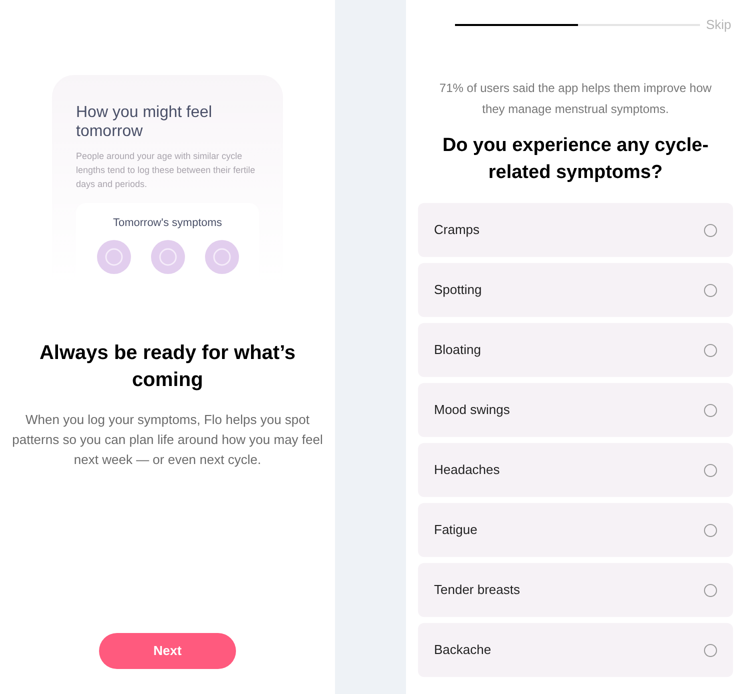 This screenshot has height=694, width=745. What do you see at coordinates (575, 590) in the screenshot?
I see `symptom-option: Tender breasts` at bounding box center [575, 590].